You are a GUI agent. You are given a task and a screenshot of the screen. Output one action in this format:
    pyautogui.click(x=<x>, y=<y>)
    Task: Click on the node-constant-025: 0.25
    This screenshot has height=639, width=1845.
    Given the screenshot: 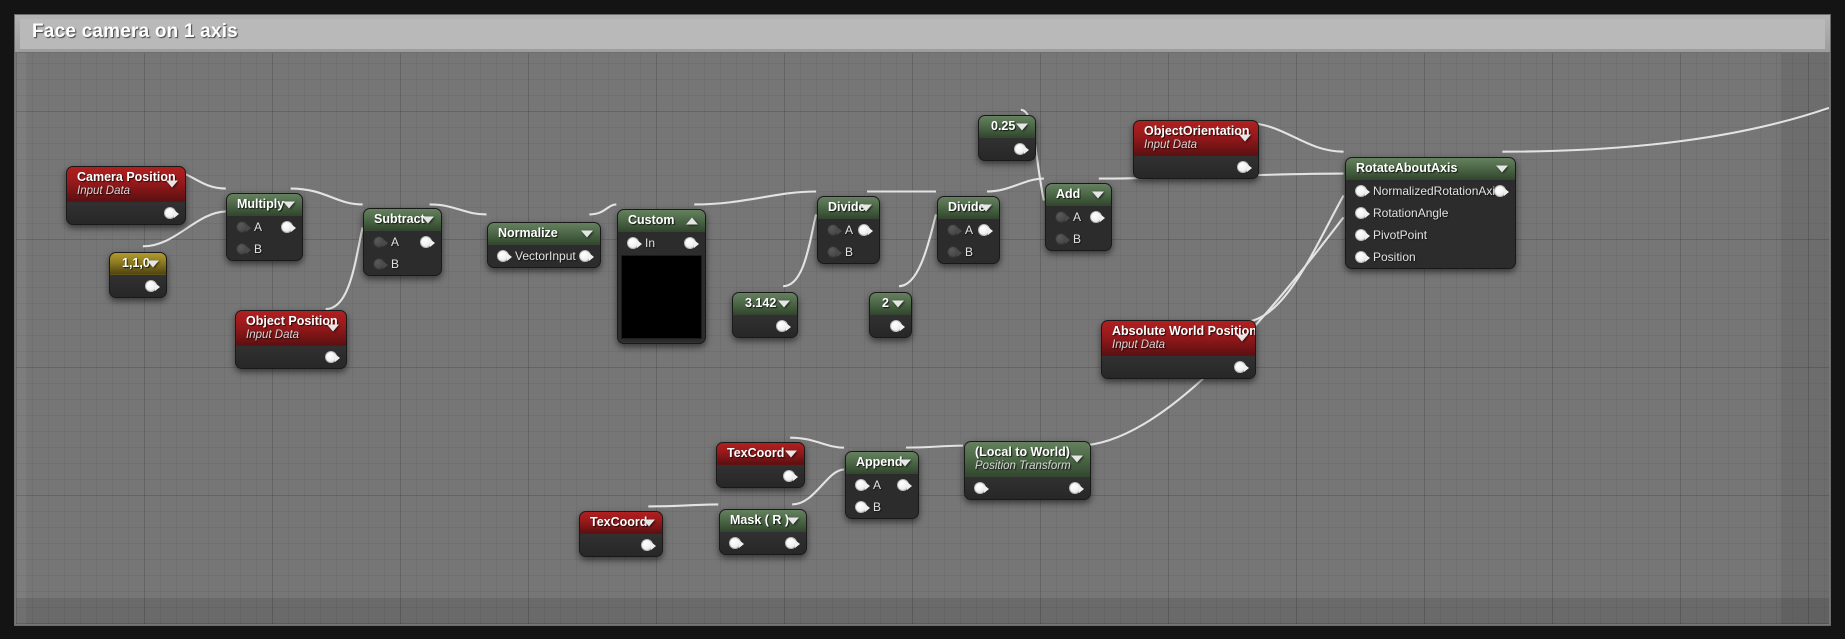 What is the action you would take?
    pyautogui.click(x=1007, y=138)
    